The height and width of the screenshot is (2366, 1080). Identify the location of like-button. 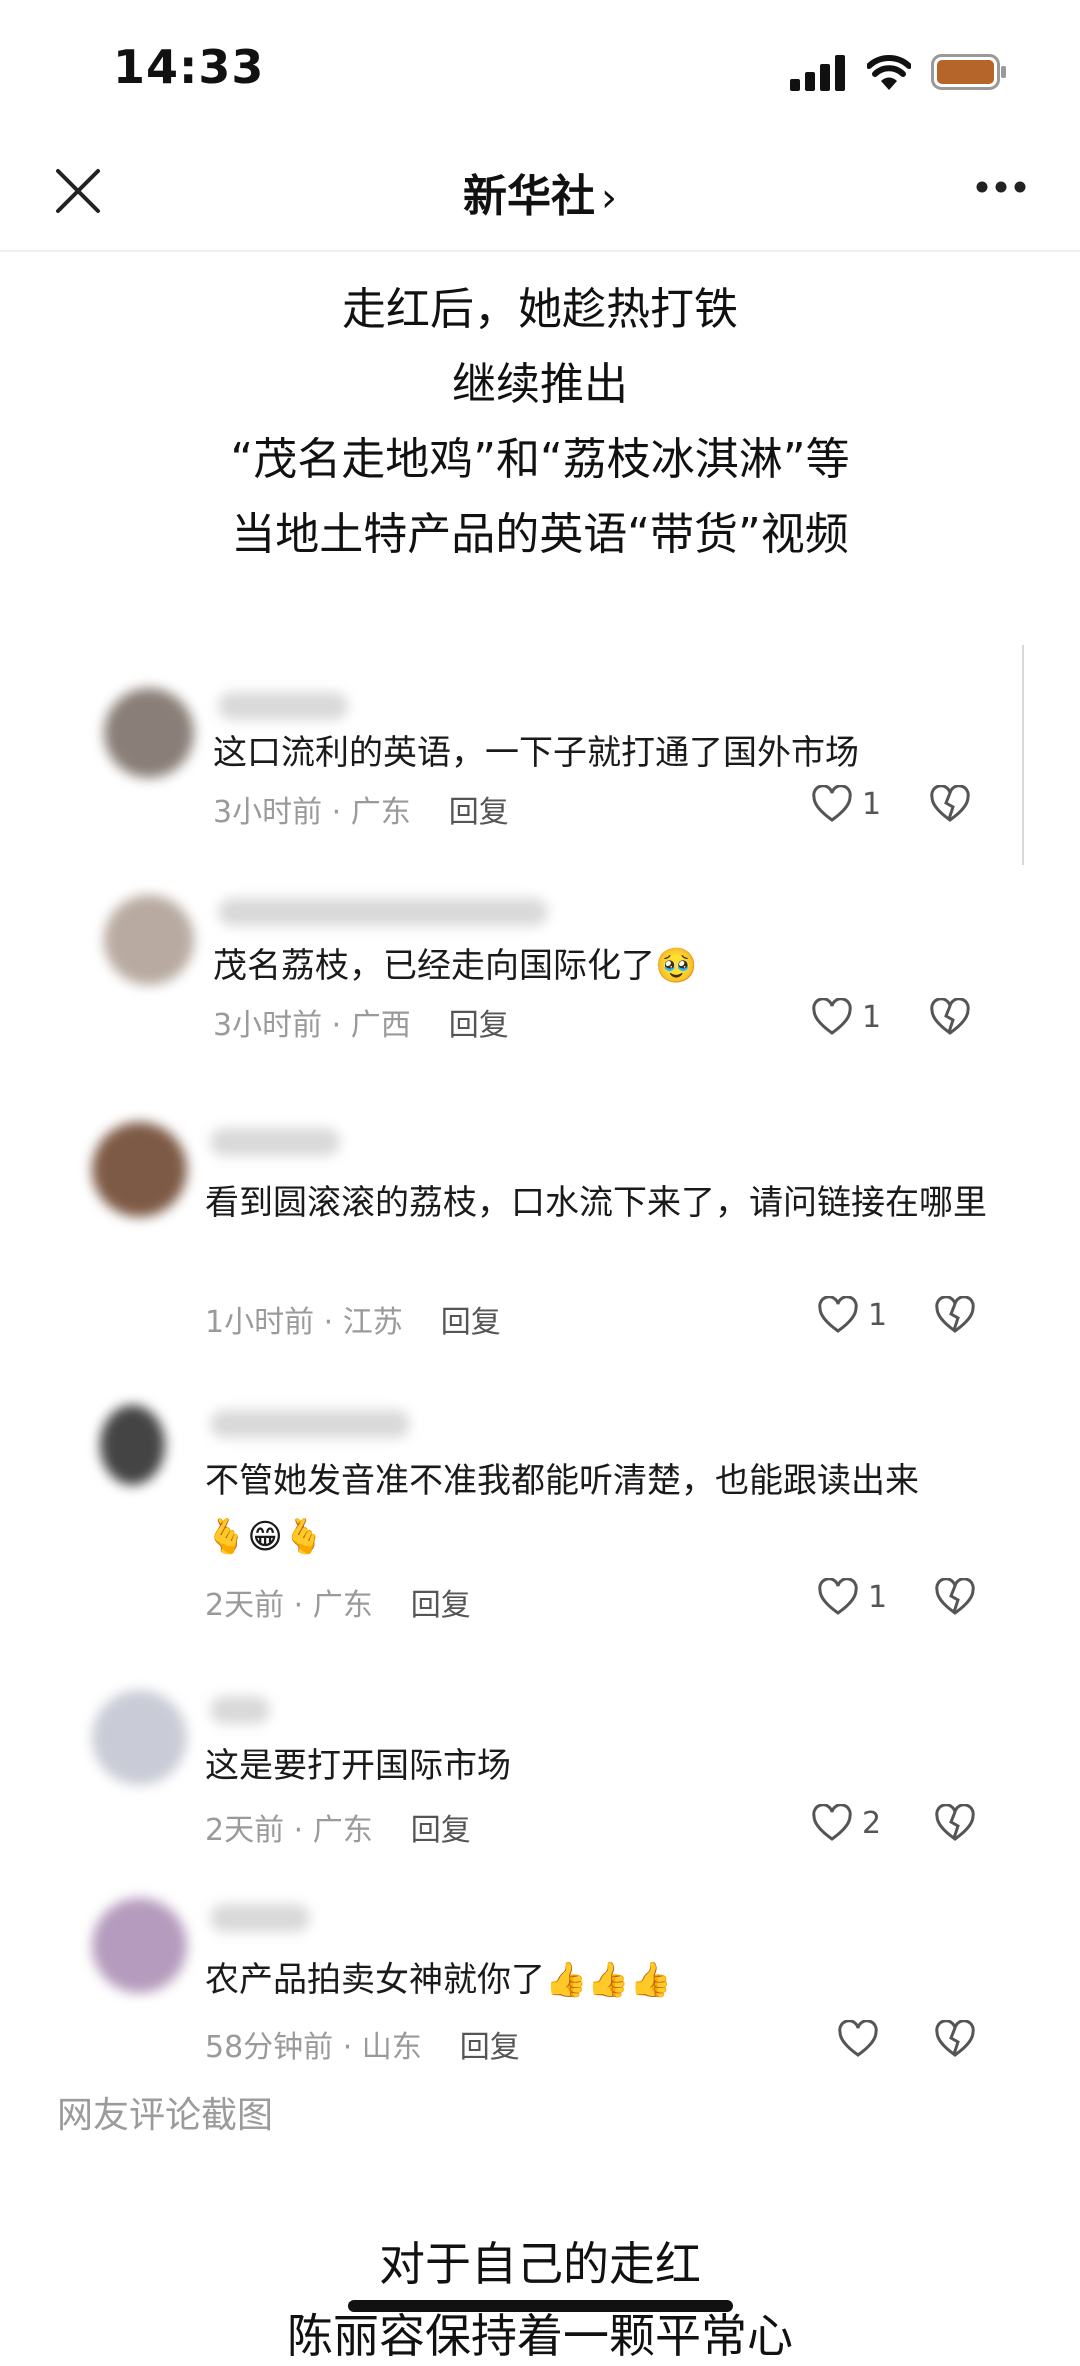
(863, 2039).